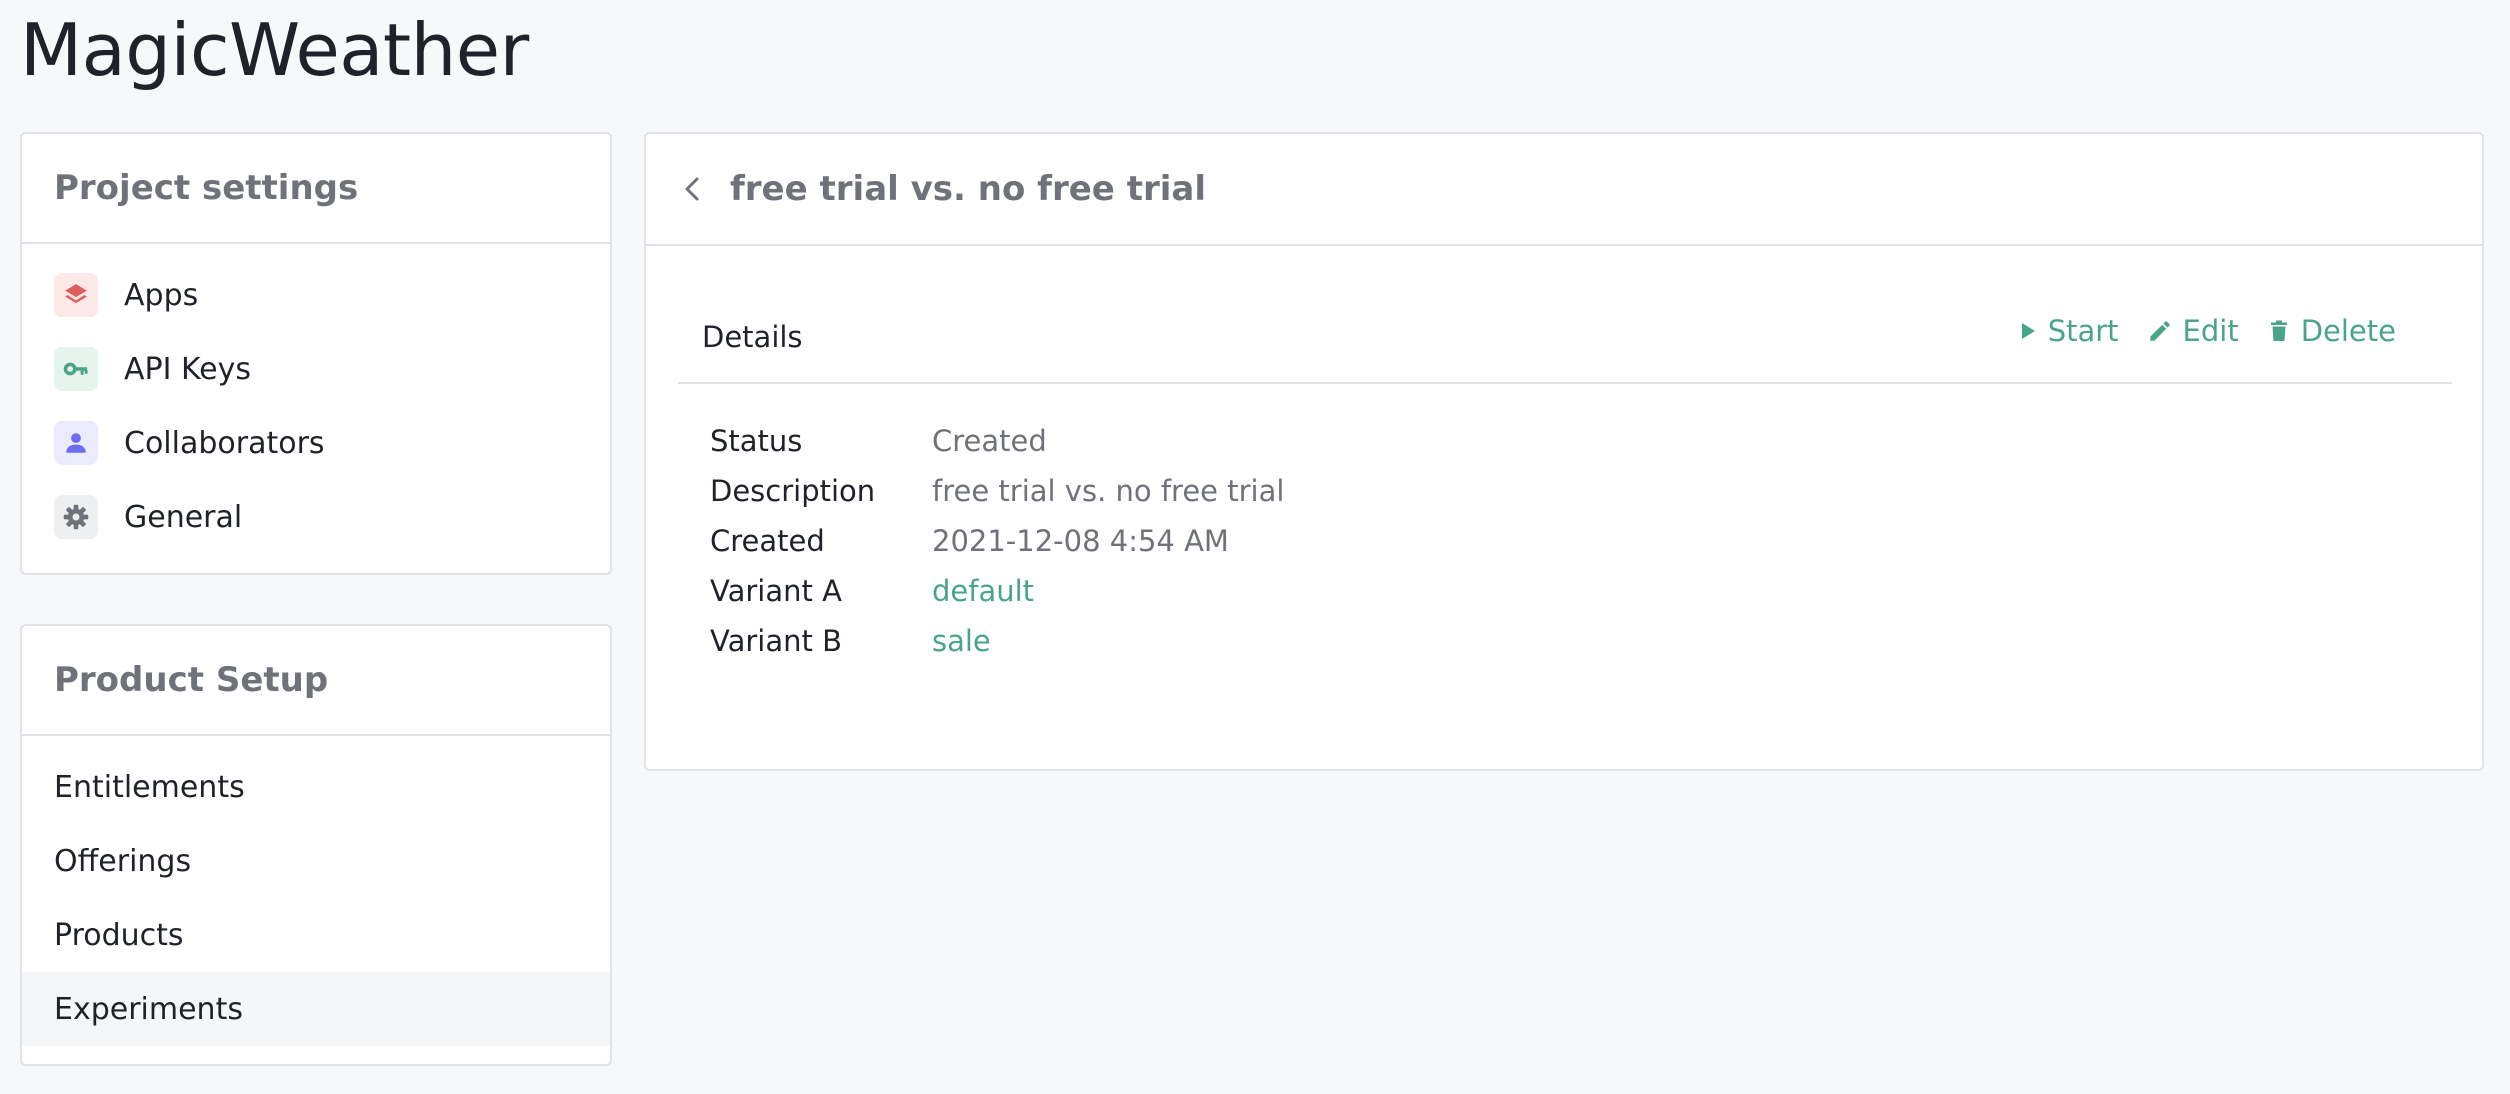 The width and height of the screenshot is (2510, 1094). I want to click on gear-icon, so click(76, 517).